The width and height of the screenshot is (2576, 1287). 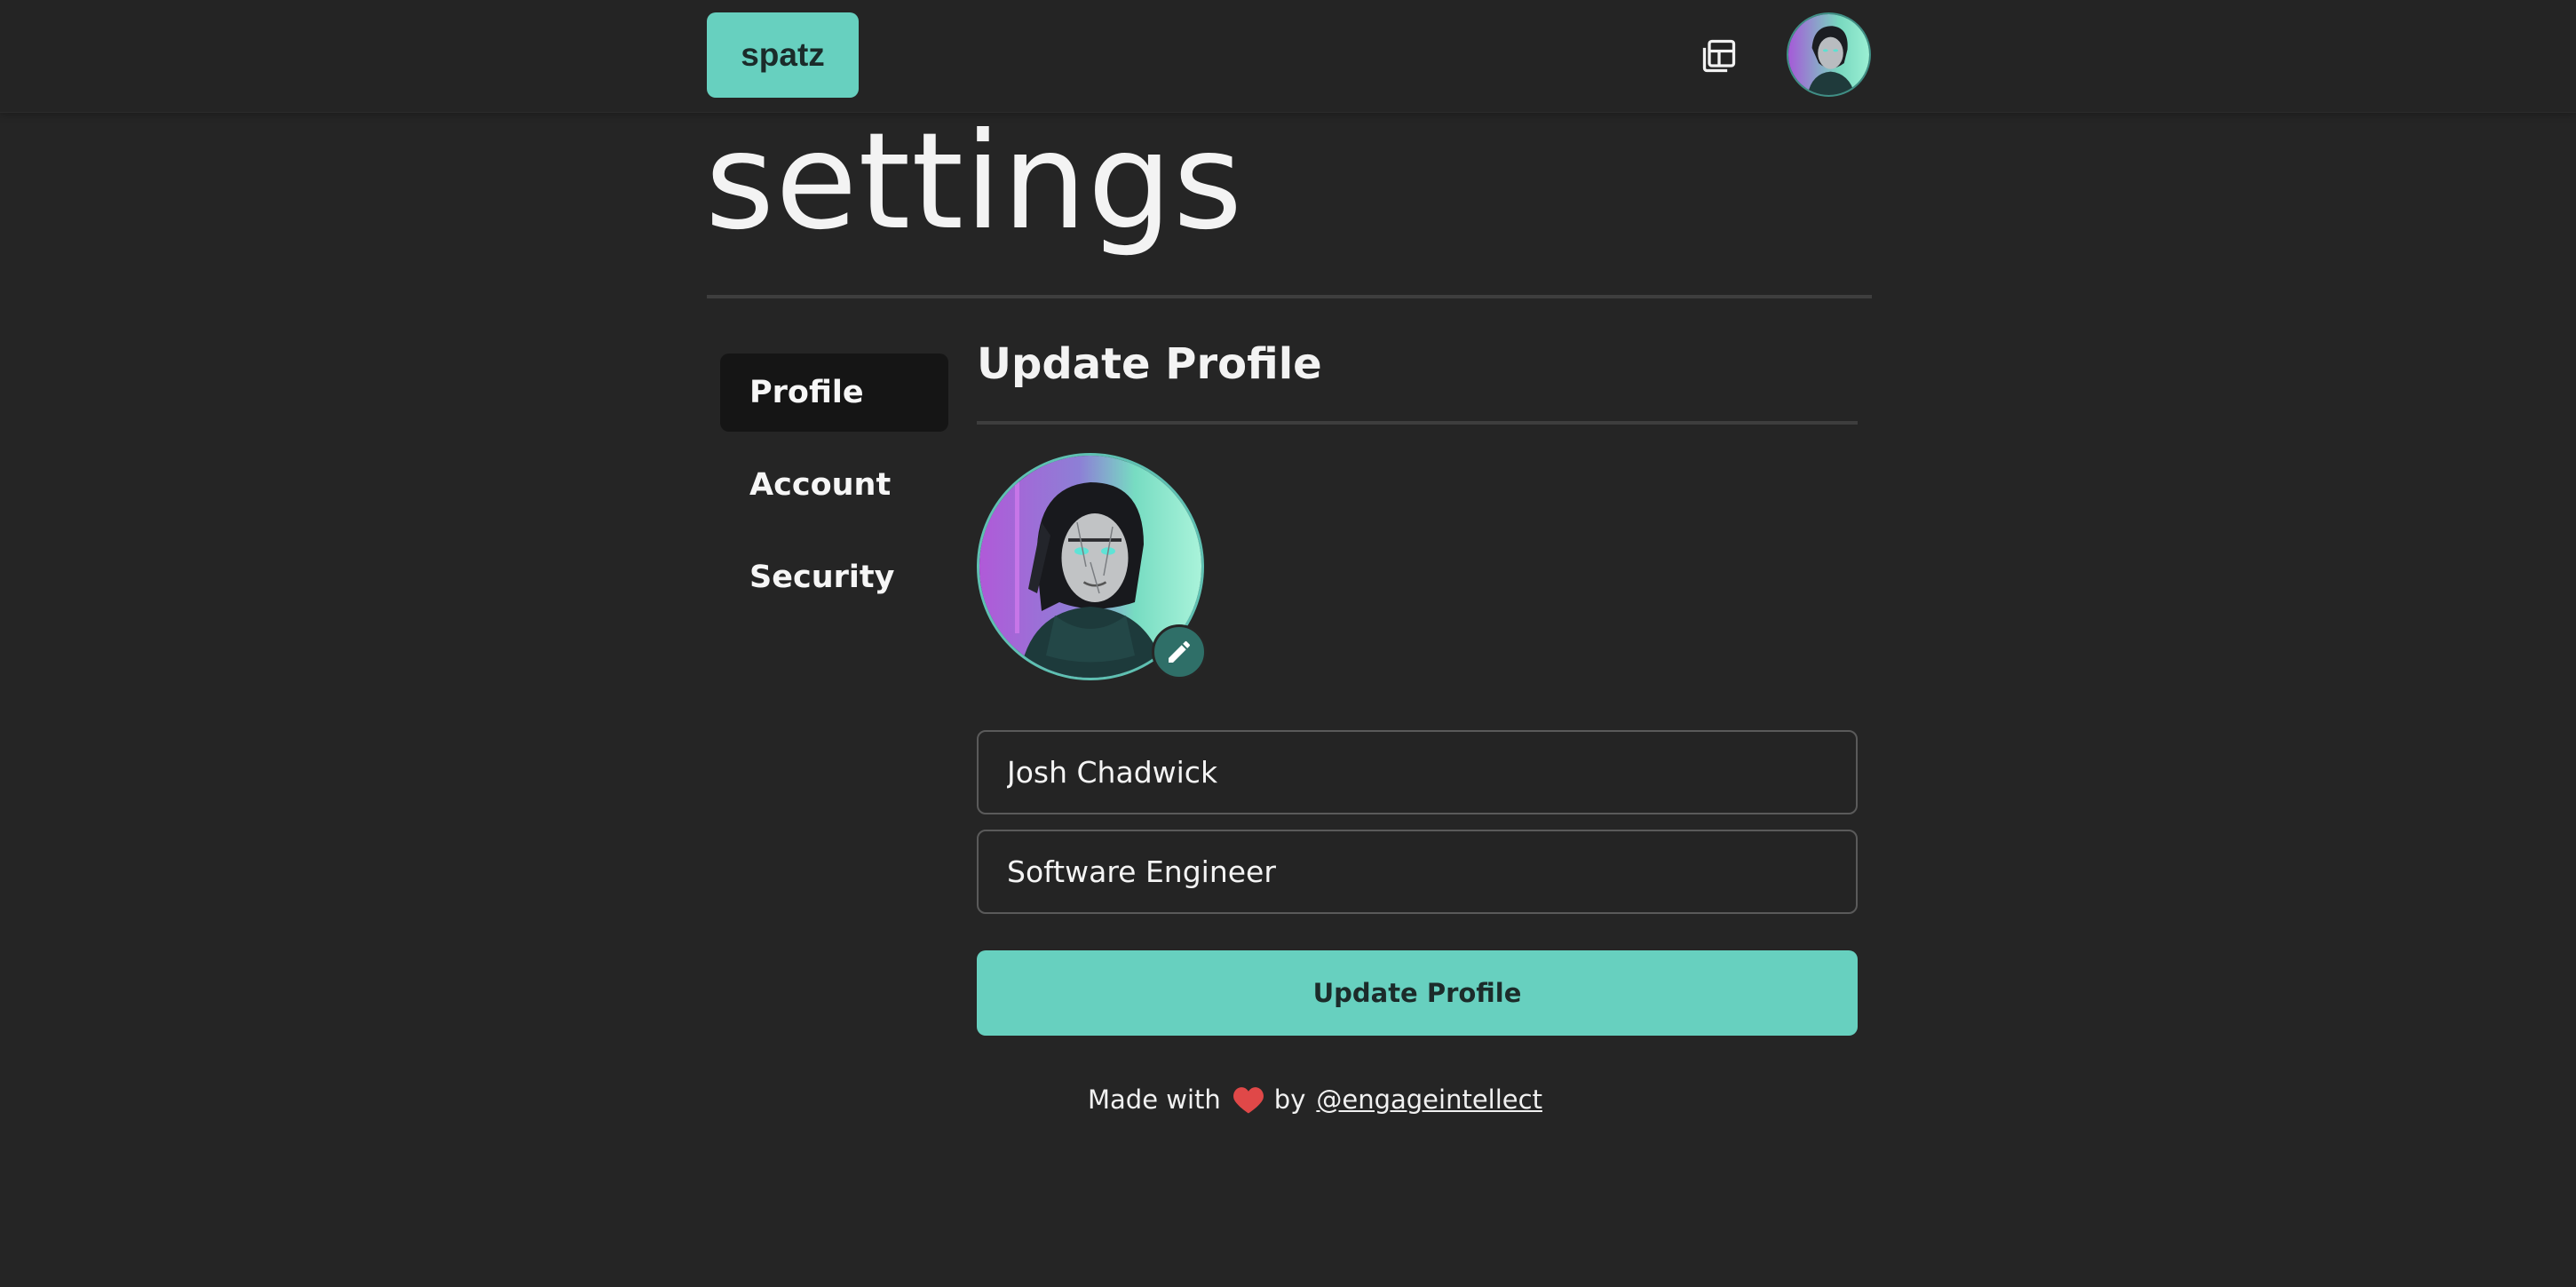 I want to click on sidebar-item-label: Security, so click(x=822, y=577).